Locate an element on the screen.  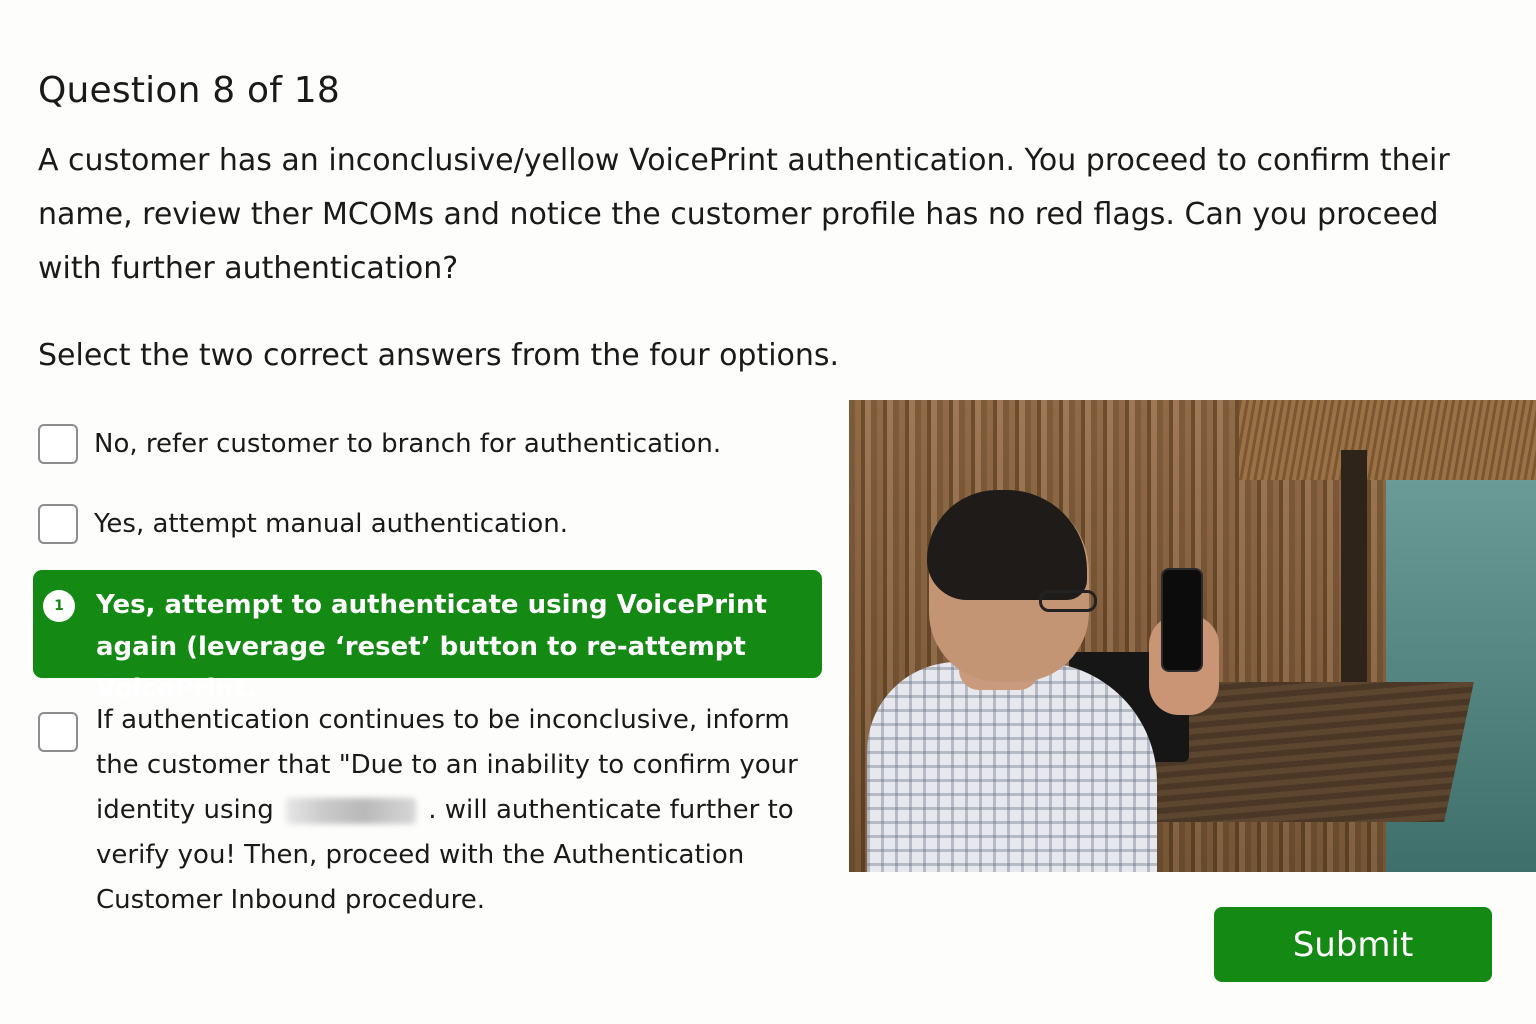
option-2-label: Yes, attempt manual authentication. is located at coordinates (331, 524).